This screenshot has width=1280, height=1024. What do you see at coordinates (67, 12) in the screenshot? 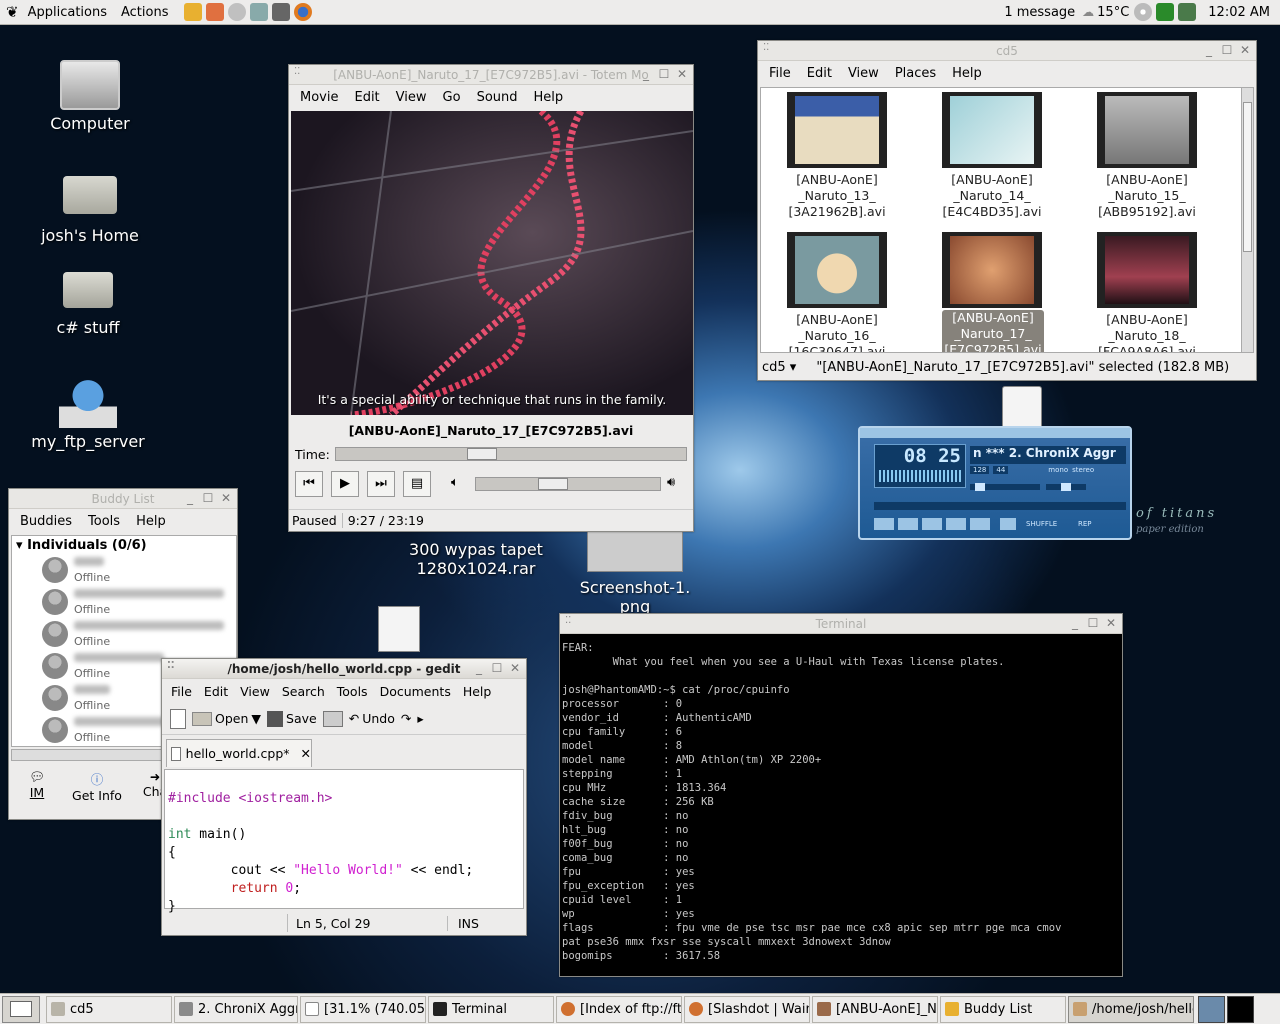
I see `applications-menu: Applications` at bounding box center [67, 12].